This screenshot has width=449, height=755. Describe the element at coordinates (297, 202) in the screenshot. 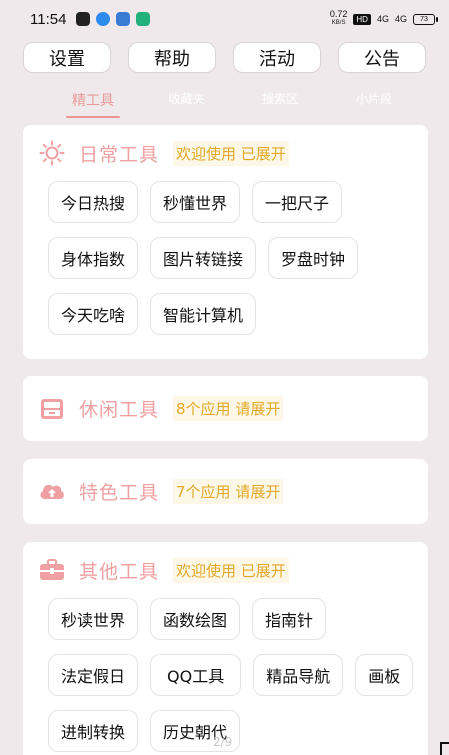

I see `tool-ruler: 一把尺子` at that location.